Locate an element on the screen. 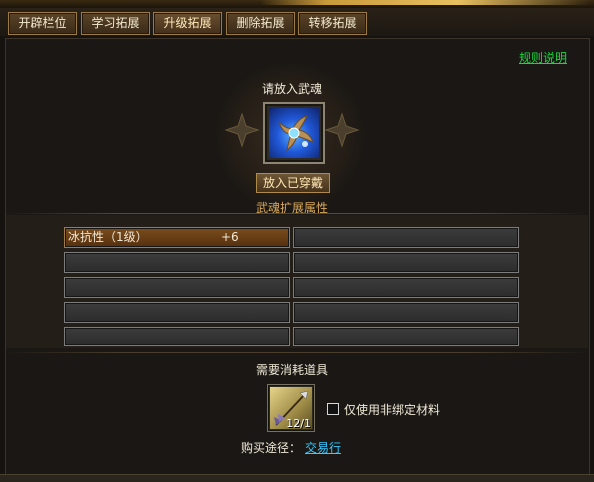 The image size is (594, 482). insert-equipped-button: 放入已穿戴 is located at coordinates (293, 183).